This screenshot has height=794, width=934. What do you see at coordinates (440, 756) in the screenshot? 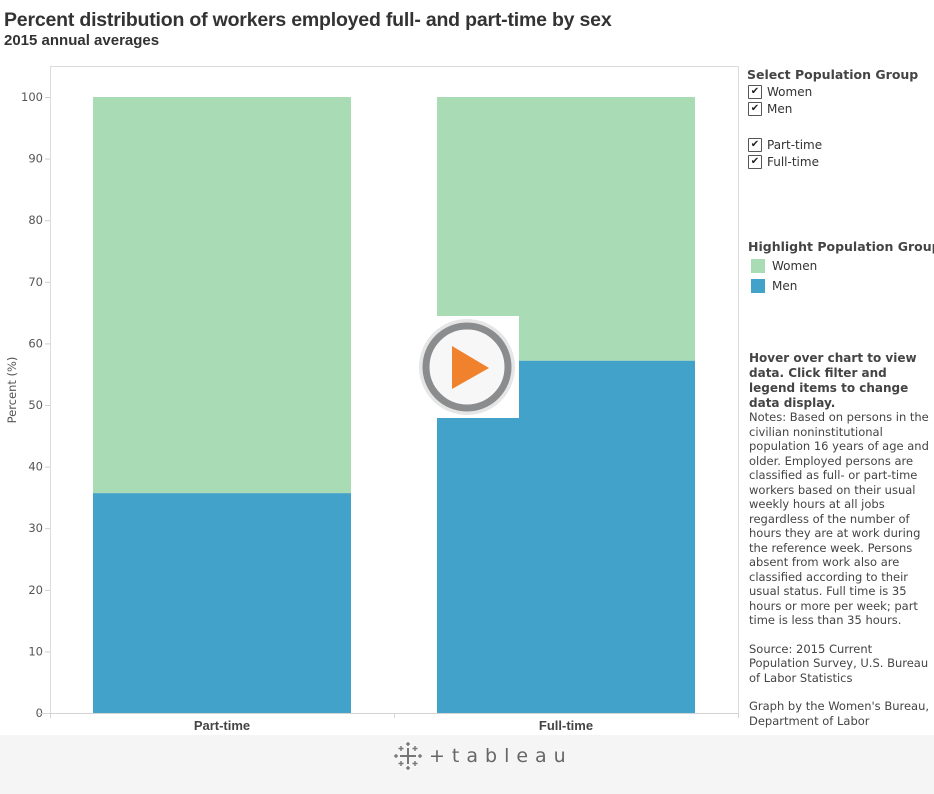
I see `plus-glyph: +` at bounding box center [440, 756].